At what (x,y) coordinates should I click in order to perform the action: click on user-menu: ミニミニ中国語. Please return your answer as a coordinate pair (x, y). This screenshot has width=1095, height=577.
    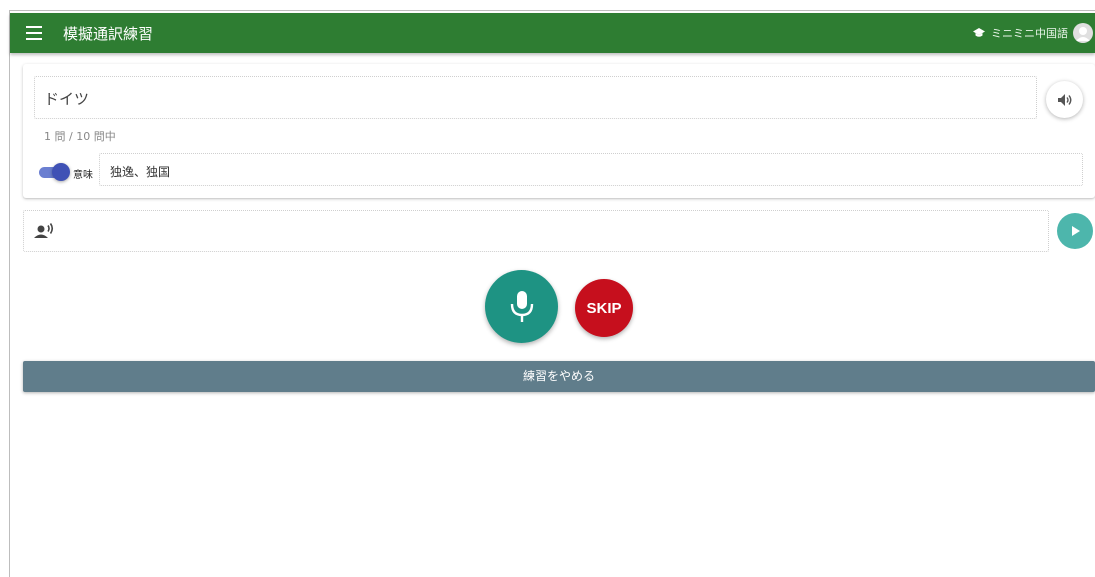
    Looking at the image, I should click on (1033, 33).